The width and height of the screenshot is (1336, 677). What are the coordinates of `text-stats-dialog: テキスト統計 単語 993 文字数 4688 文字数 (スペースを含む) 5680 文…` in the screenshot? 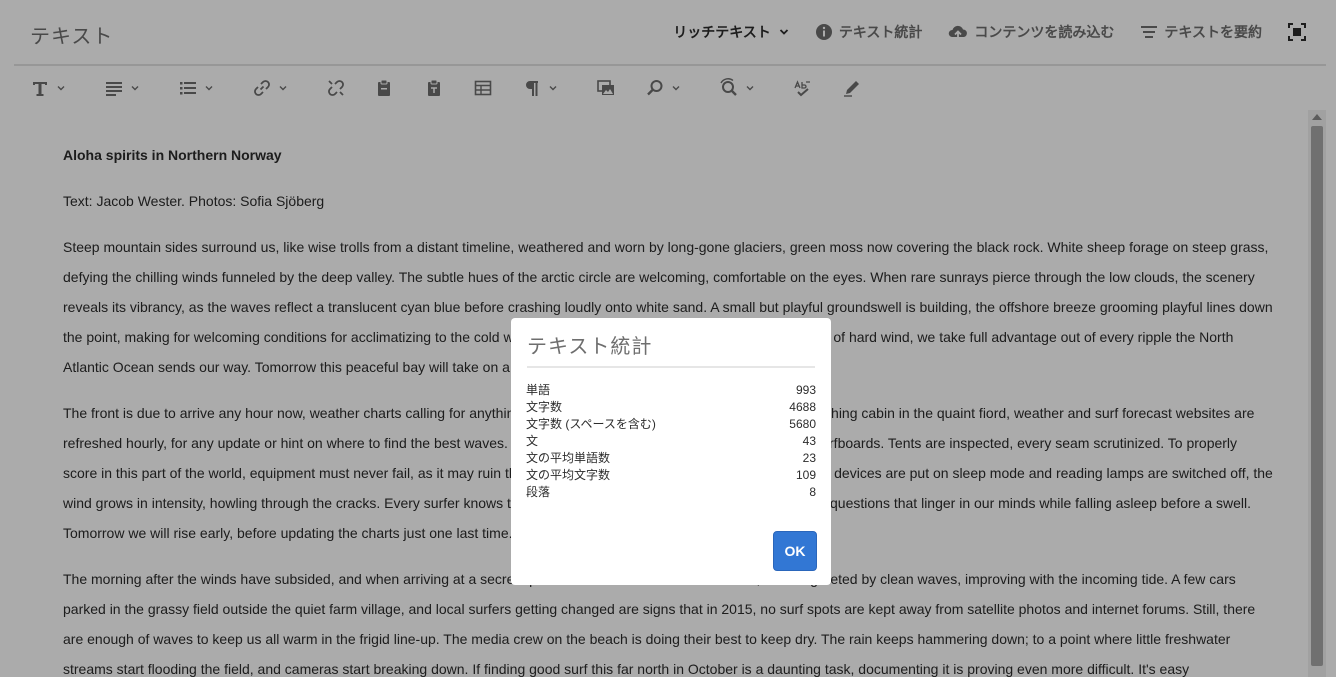 It's located at (671, 451).